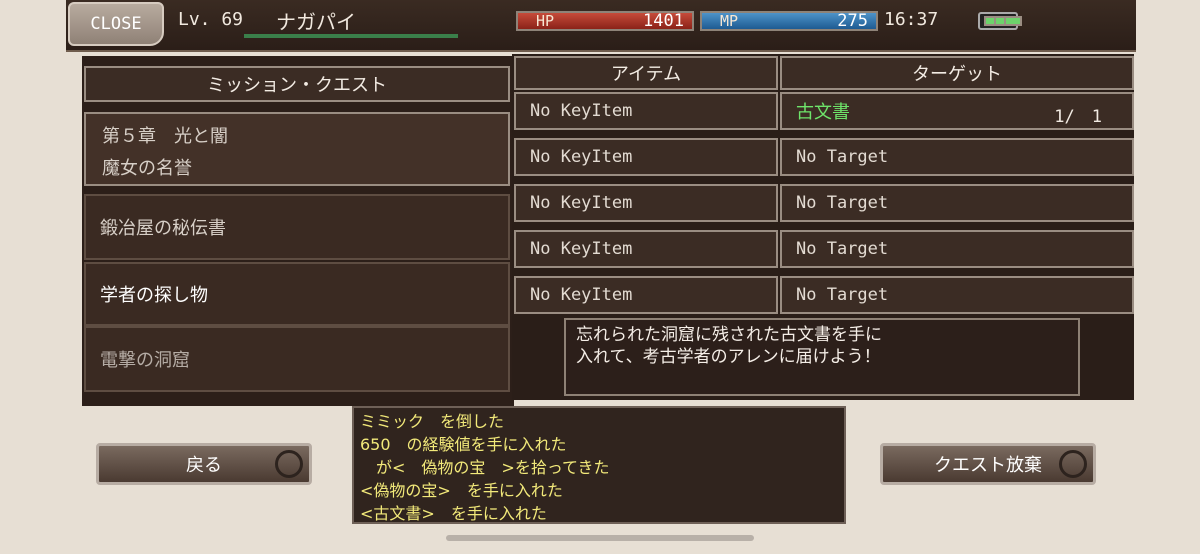 Image resolution: width=1200 pixels, height=554 pixels. I want to click on target-count: 1/ 1, so click(1078, 117).